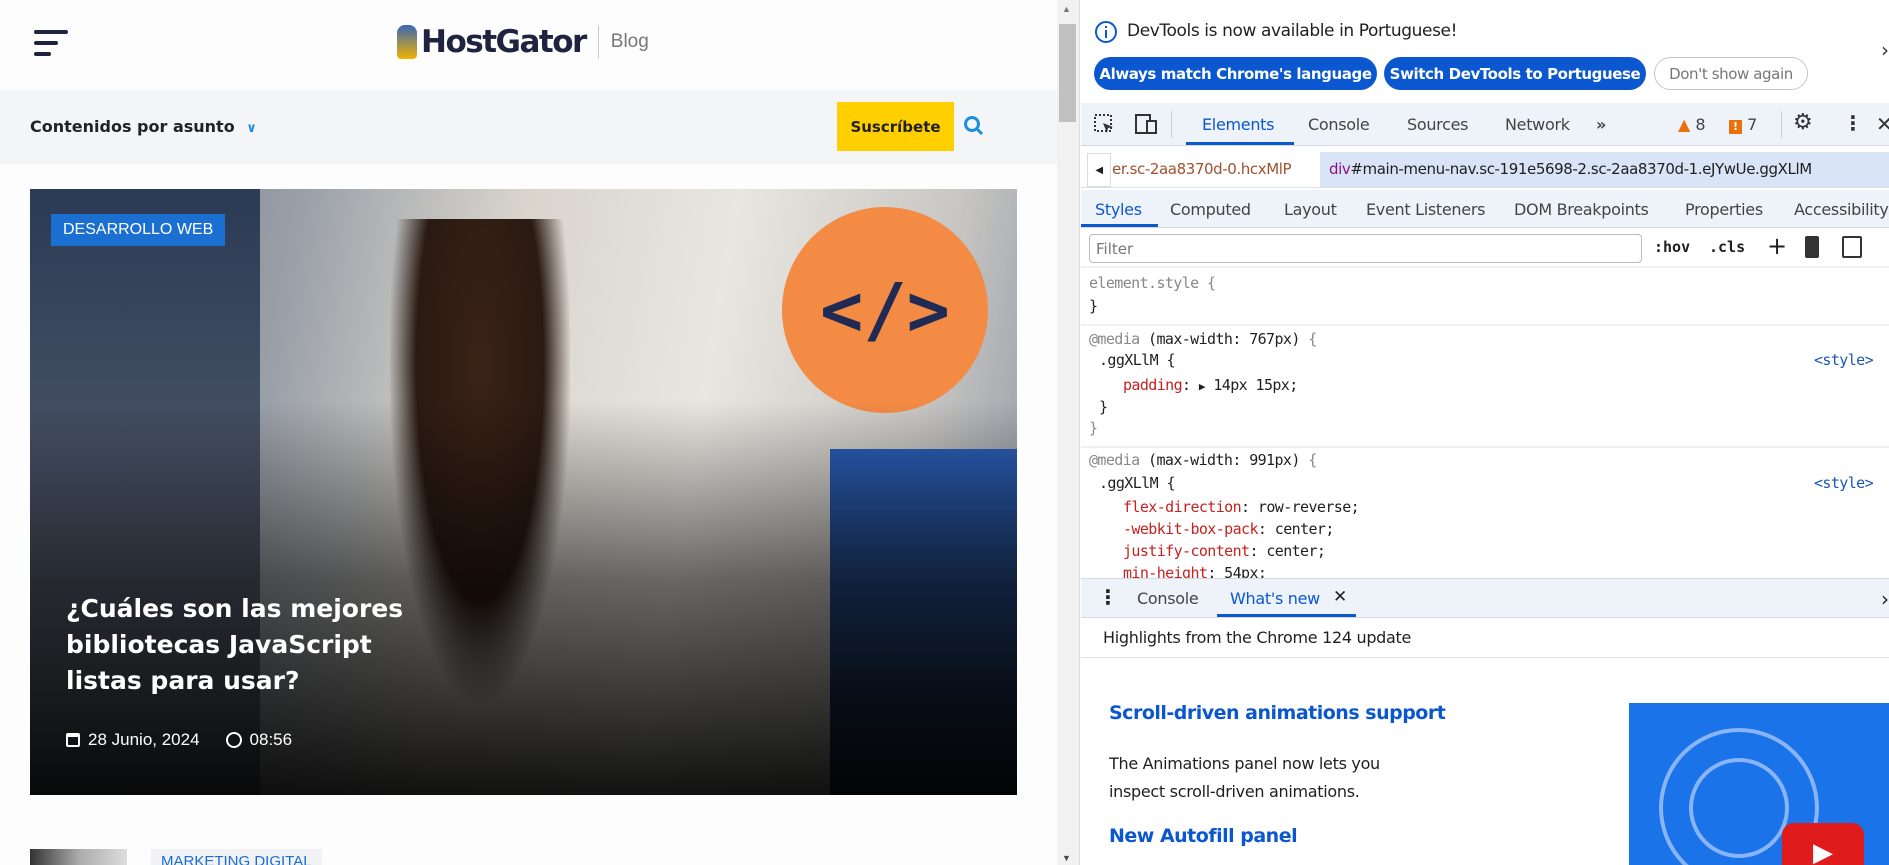 The image size is (1889, 865). What do you see at coordinates (1068, 432) in the screenshot?
I see `page-scrollbar: ▲ ▼` at bounding box center [1068, 432].